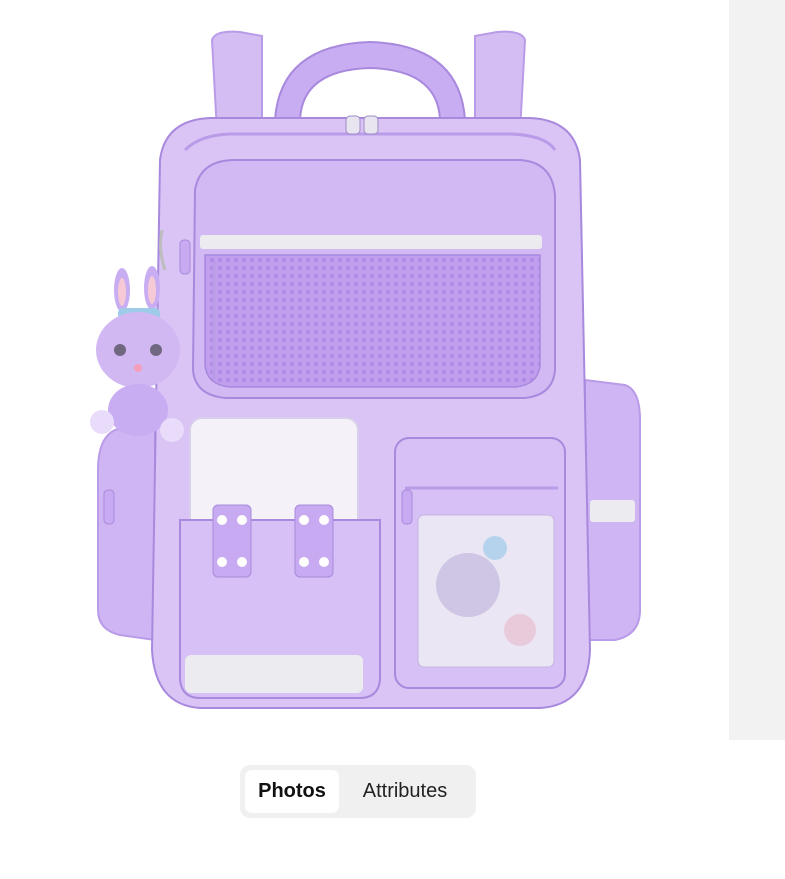 This screenshot has width=785, height=879. Describe the element at coordinates (757, 370) in the screenshot. I see `side-panel` at that location.